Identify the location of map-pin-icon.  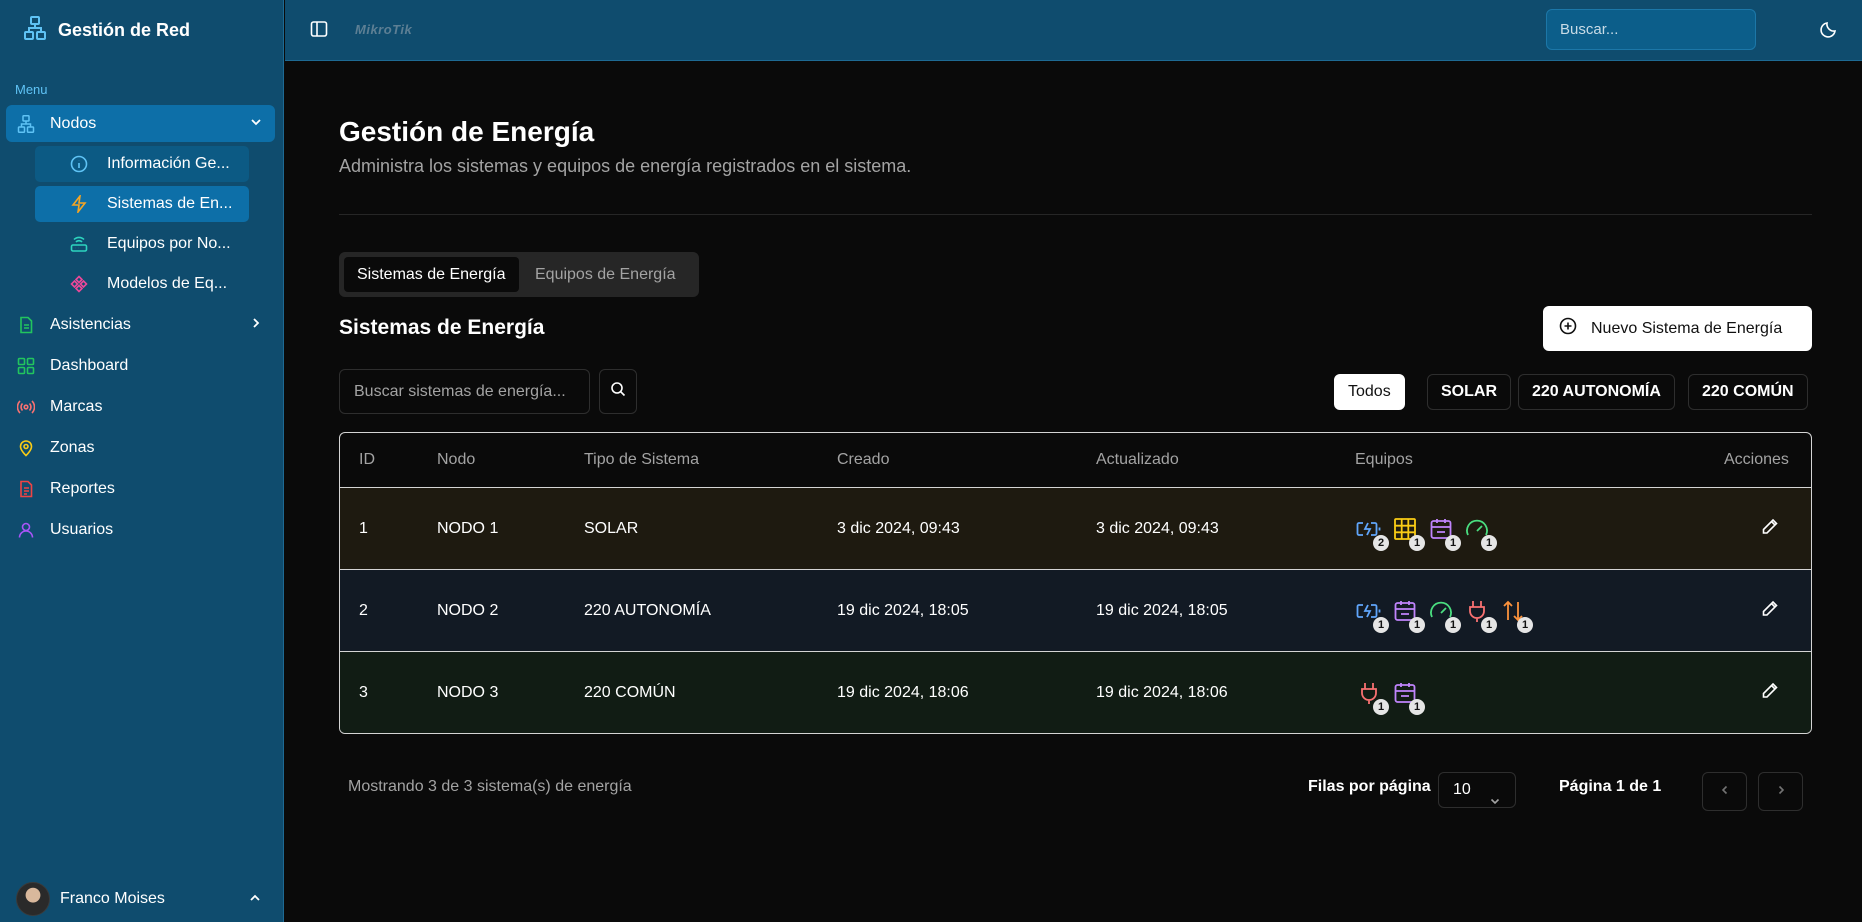
(26, 448).